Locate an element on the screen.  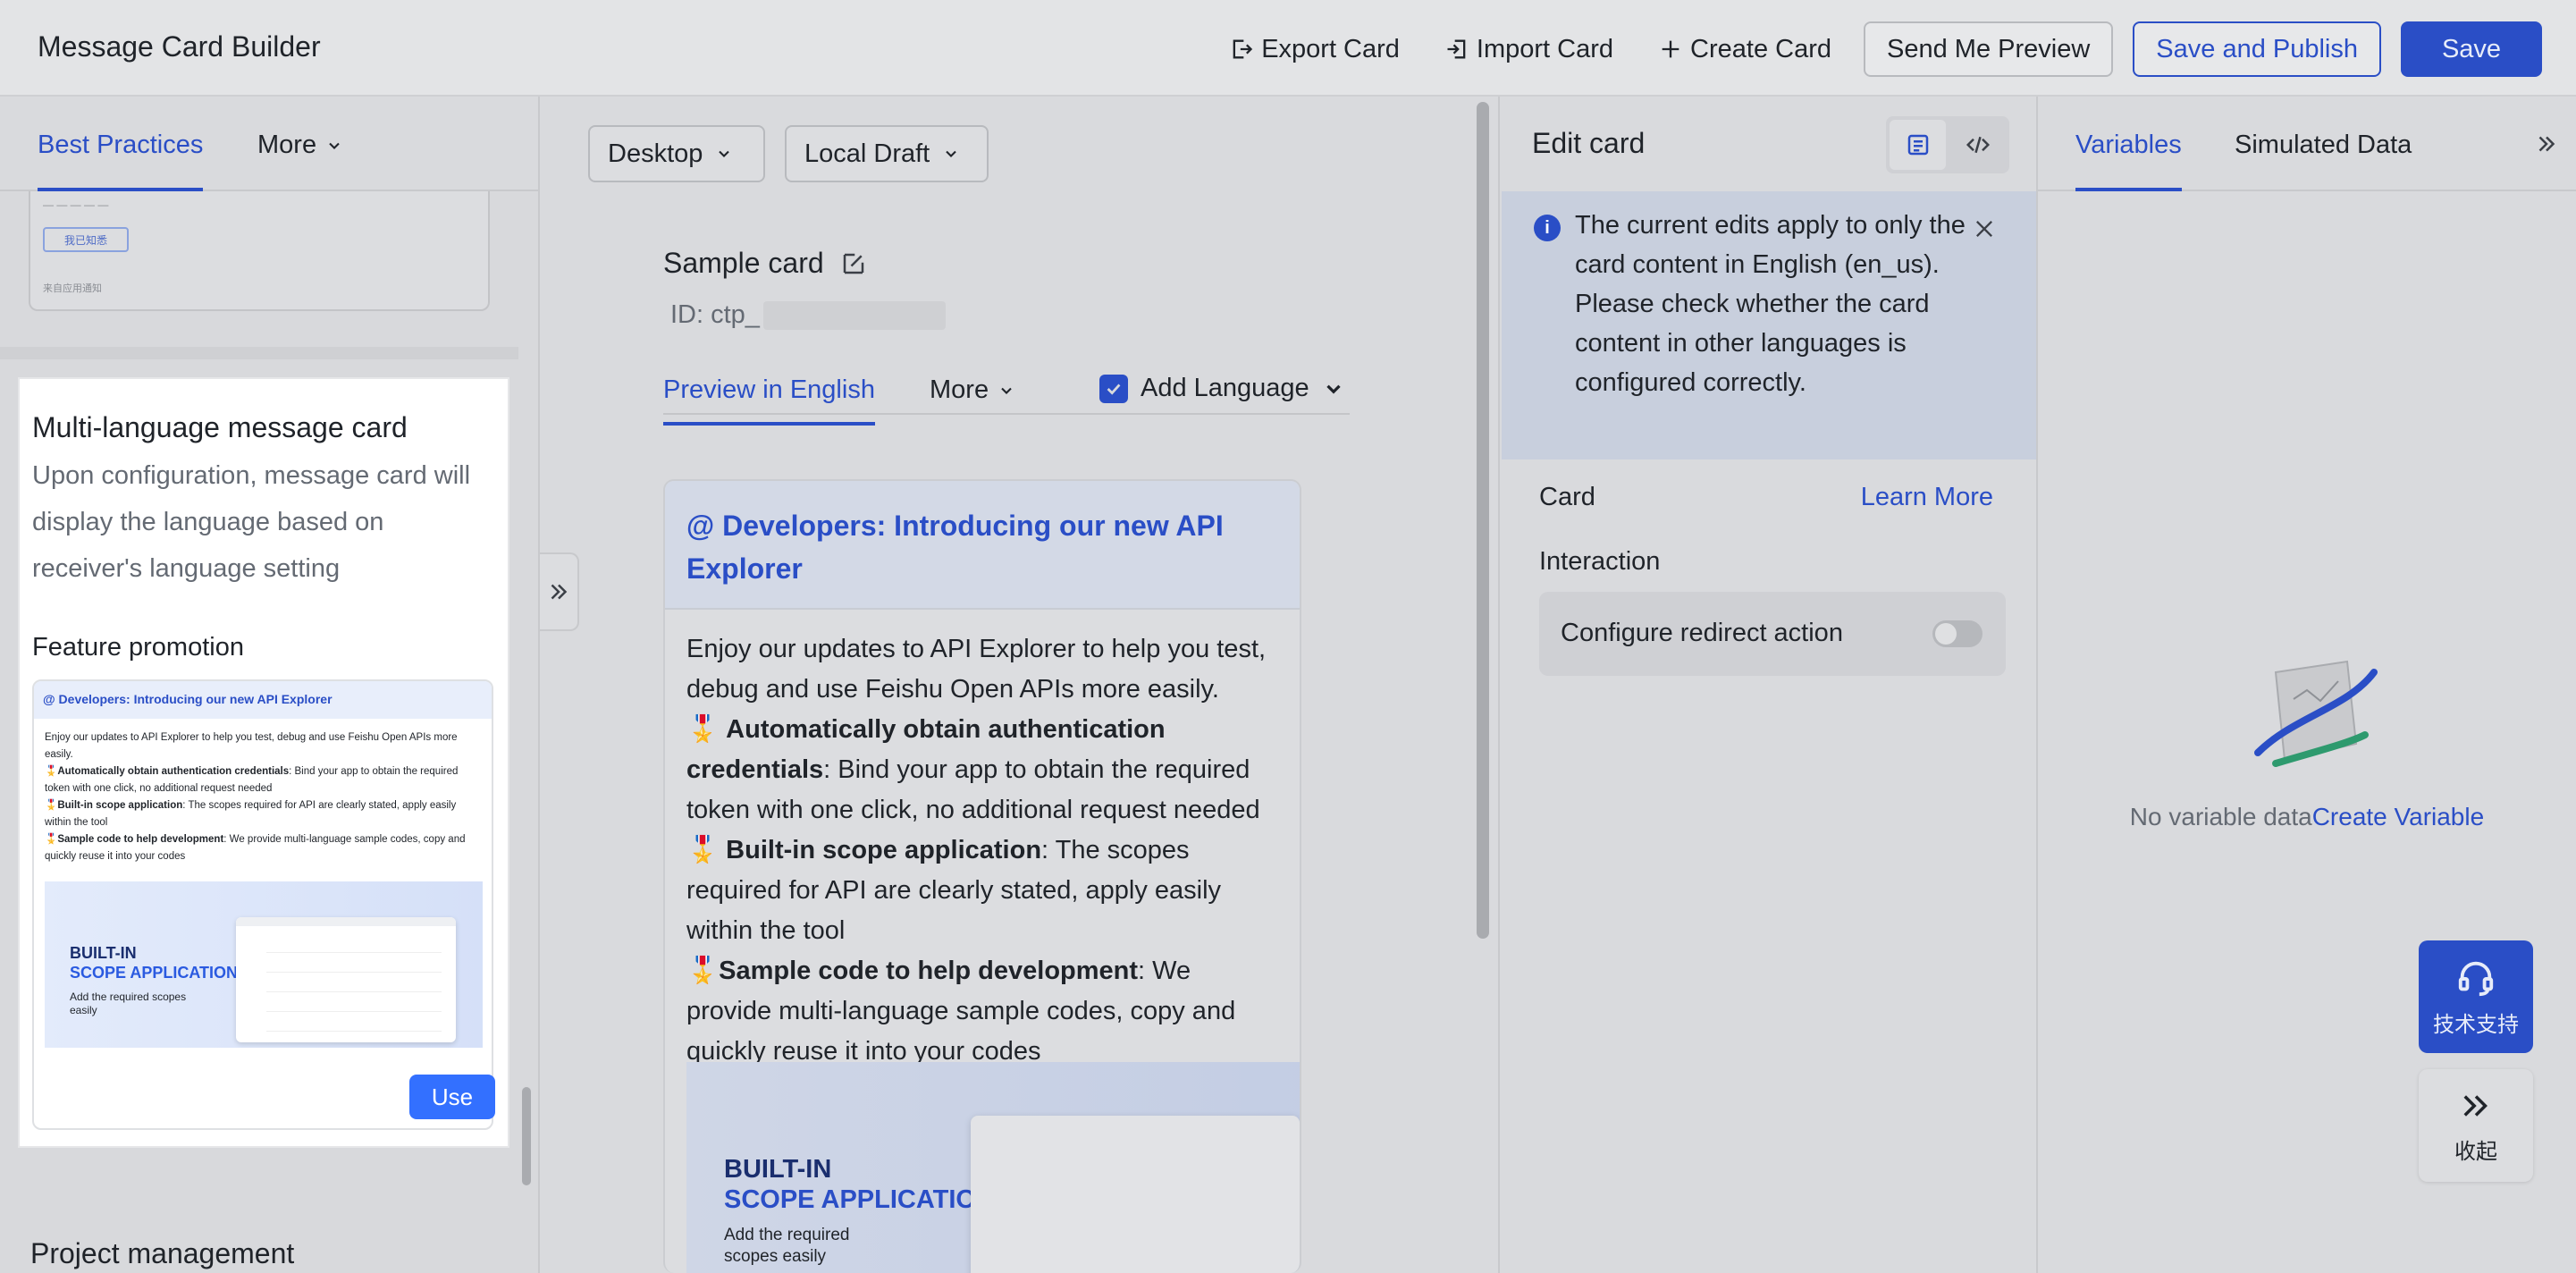
code-icon is located at coordinates (1978, 145).